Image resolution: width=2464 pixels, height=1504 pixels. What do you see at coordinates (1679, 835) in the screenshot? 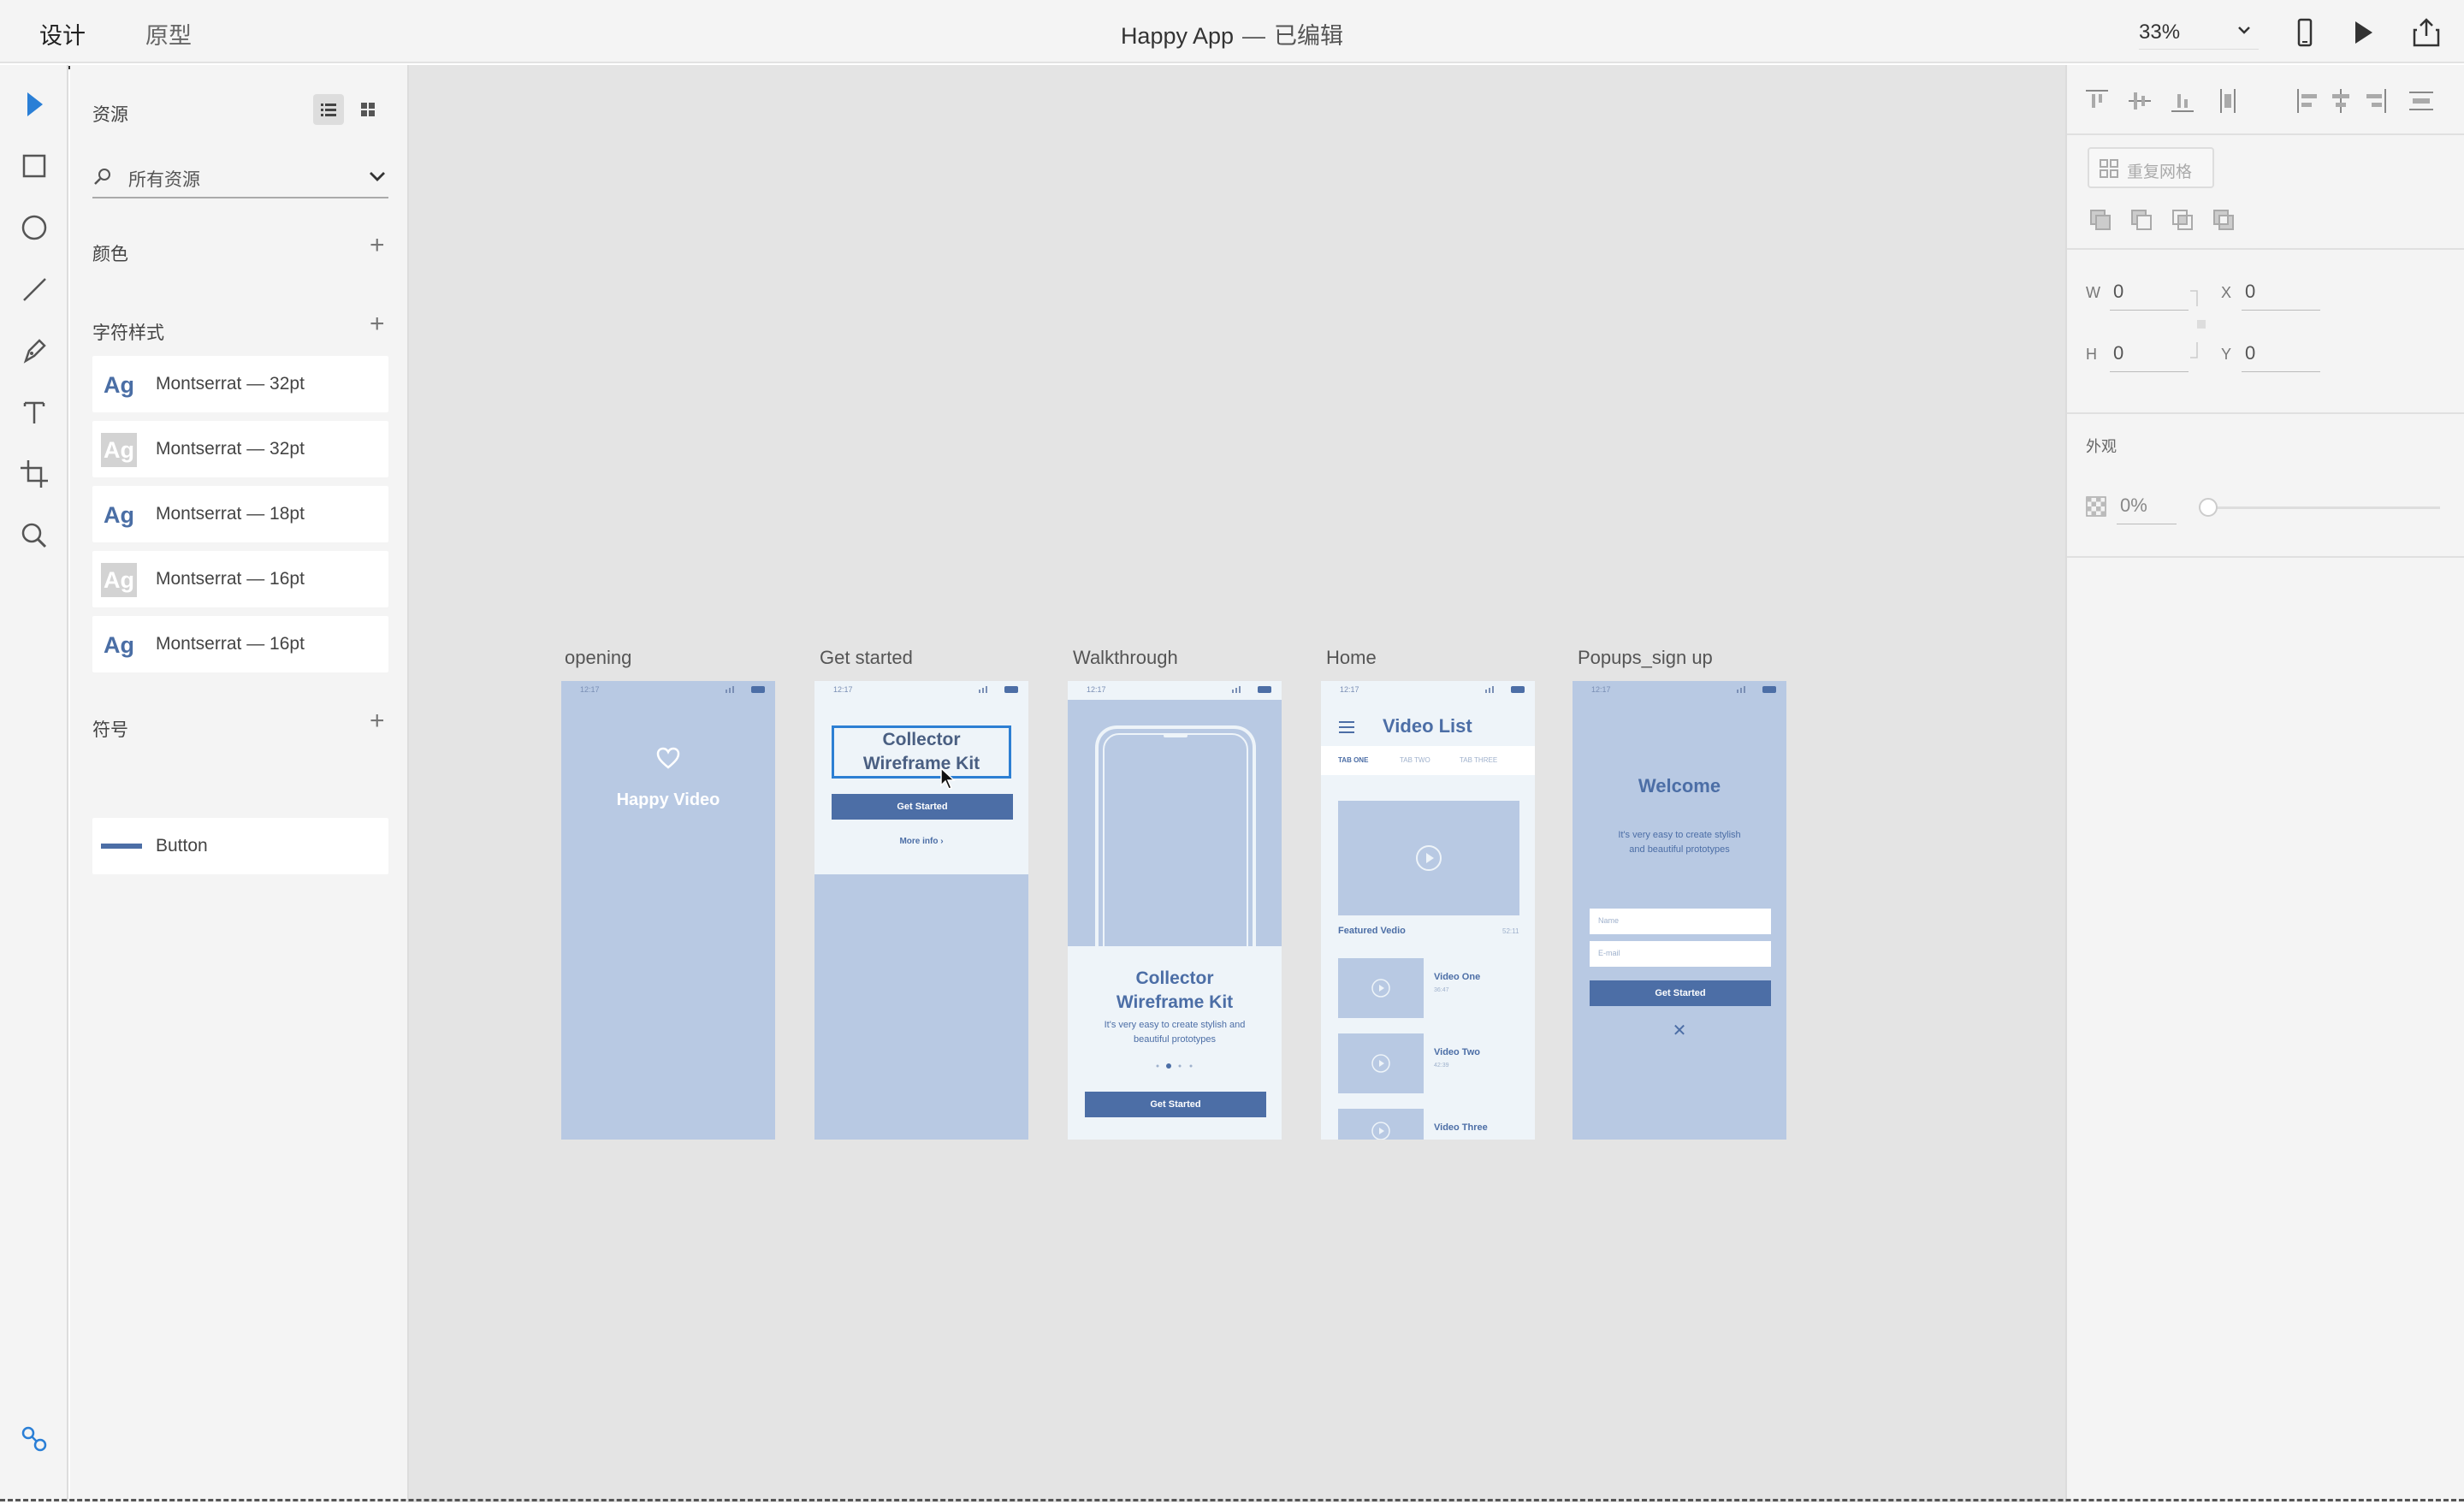
I see `body-line: It's very easy to create stylish` at bounding box center [1679, 835].